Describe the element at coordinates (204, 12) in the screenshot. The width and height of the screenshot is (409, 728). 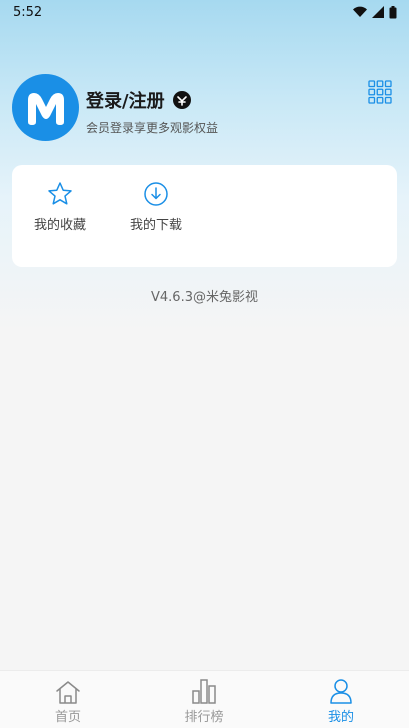
I see `status-bar: 5:52` at that location.